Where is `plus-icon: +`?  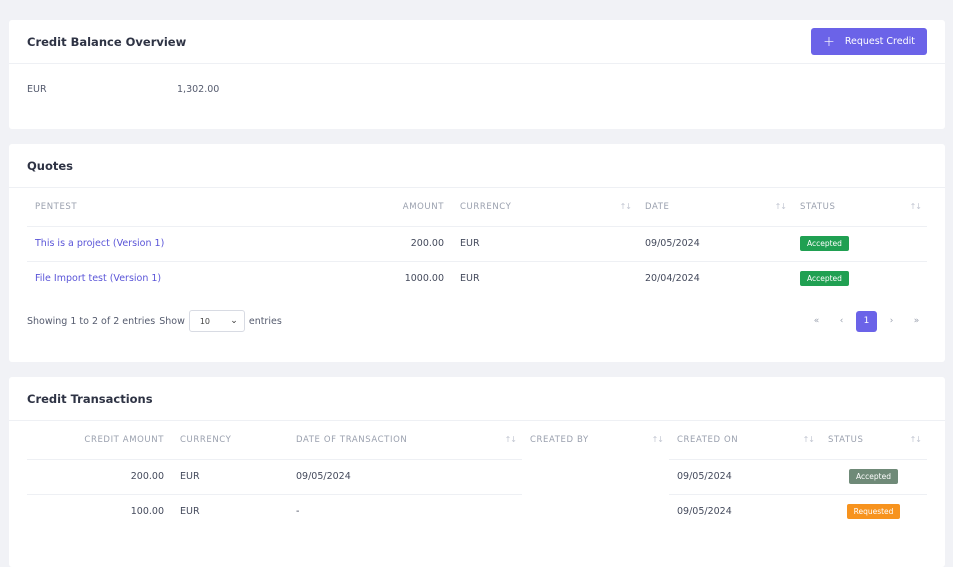
plus-icon: + is located at coordinates (829, 41).